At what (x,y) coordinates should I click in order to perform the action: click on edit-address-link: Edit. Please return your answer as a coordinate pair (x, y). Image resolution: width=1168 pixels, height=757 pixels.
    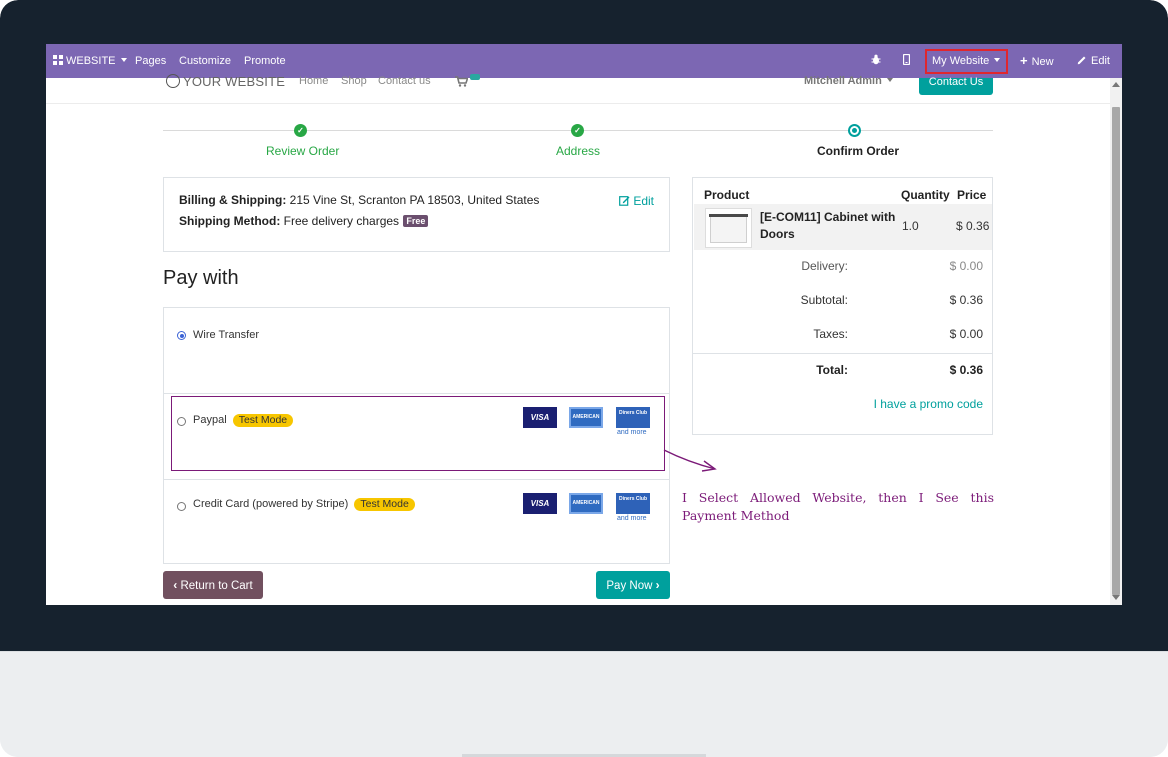
    Looking at the image, I should click on (636, 201).